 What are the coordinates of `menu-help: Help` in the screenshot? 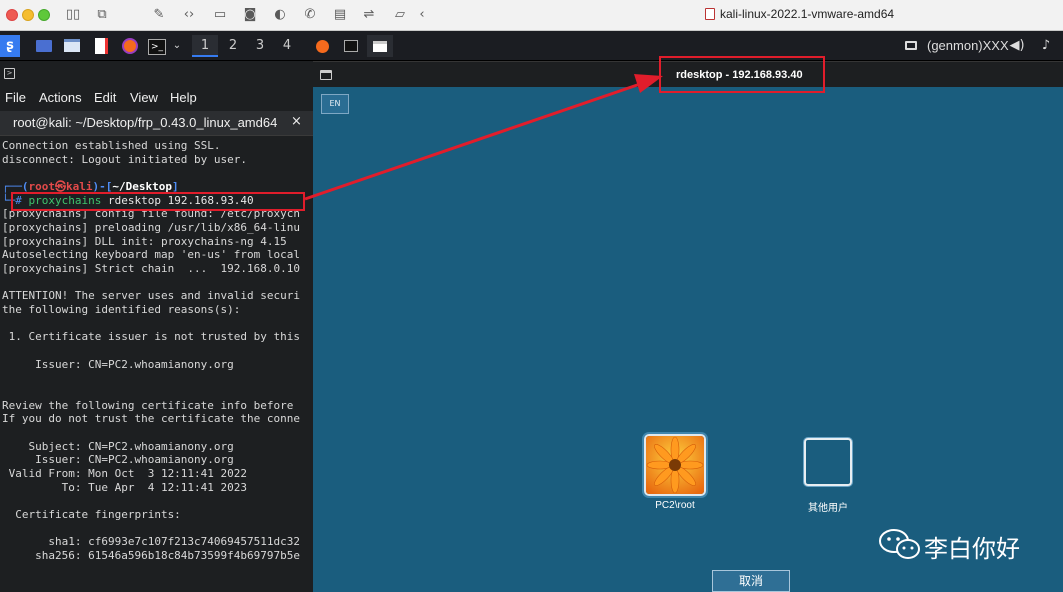 It's located at (183, 97).